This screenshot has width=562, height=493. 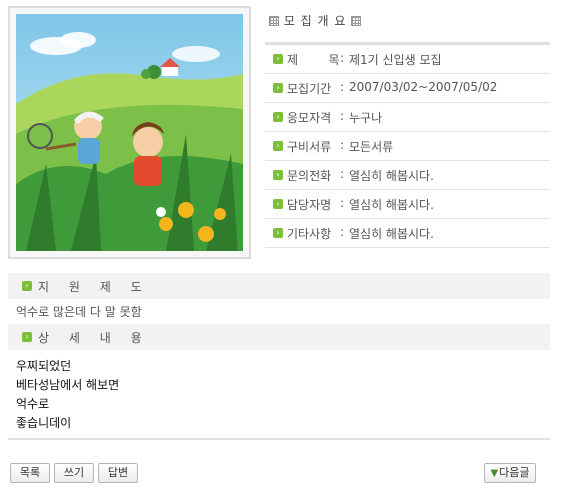 I want to click on info-label: 담당자명, so click(x=309, y=205).